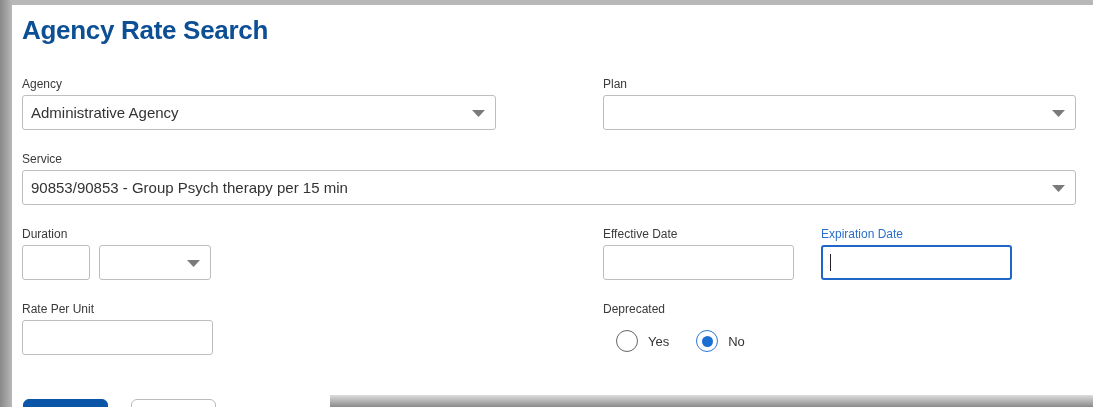 The height and width of the screenshot is (407, 1093). Describe the element at coordinates (659, 341) in the screenshot. I see `radio-label: Yes` at that location.